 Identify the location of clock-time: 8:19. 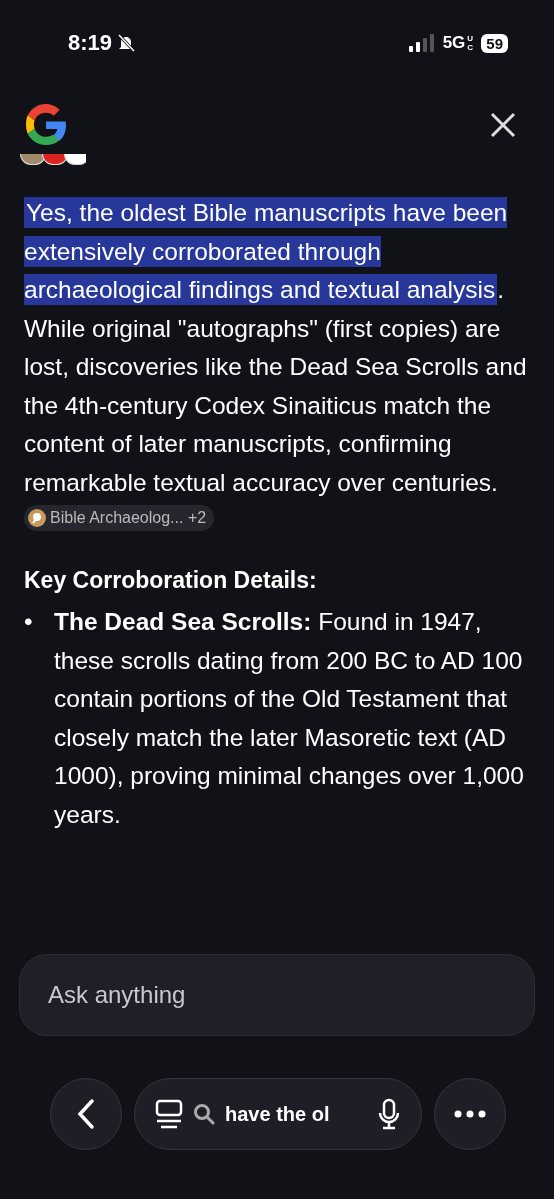
(90, 43).